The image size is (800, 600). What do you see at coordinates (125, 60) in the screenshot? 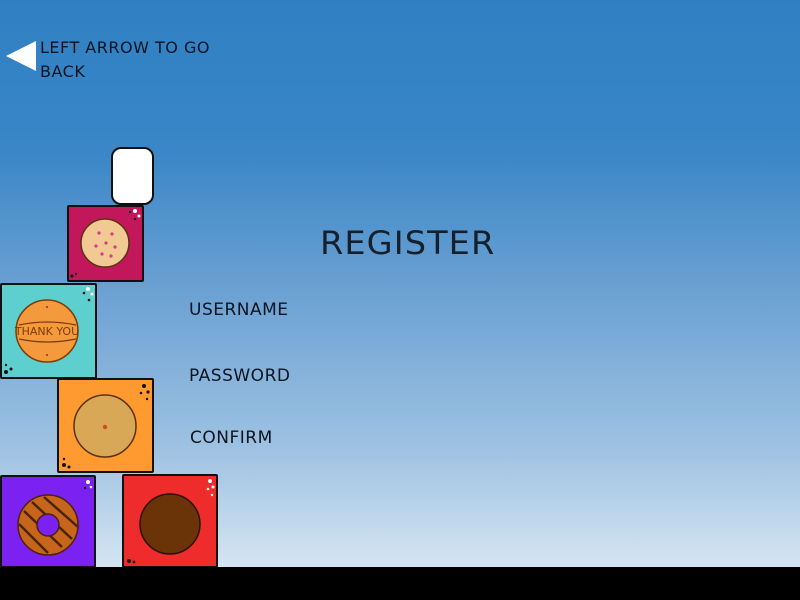
I see `back-hint: LEFT ARROW TO GO BACK` at bounding box center [125, 60].